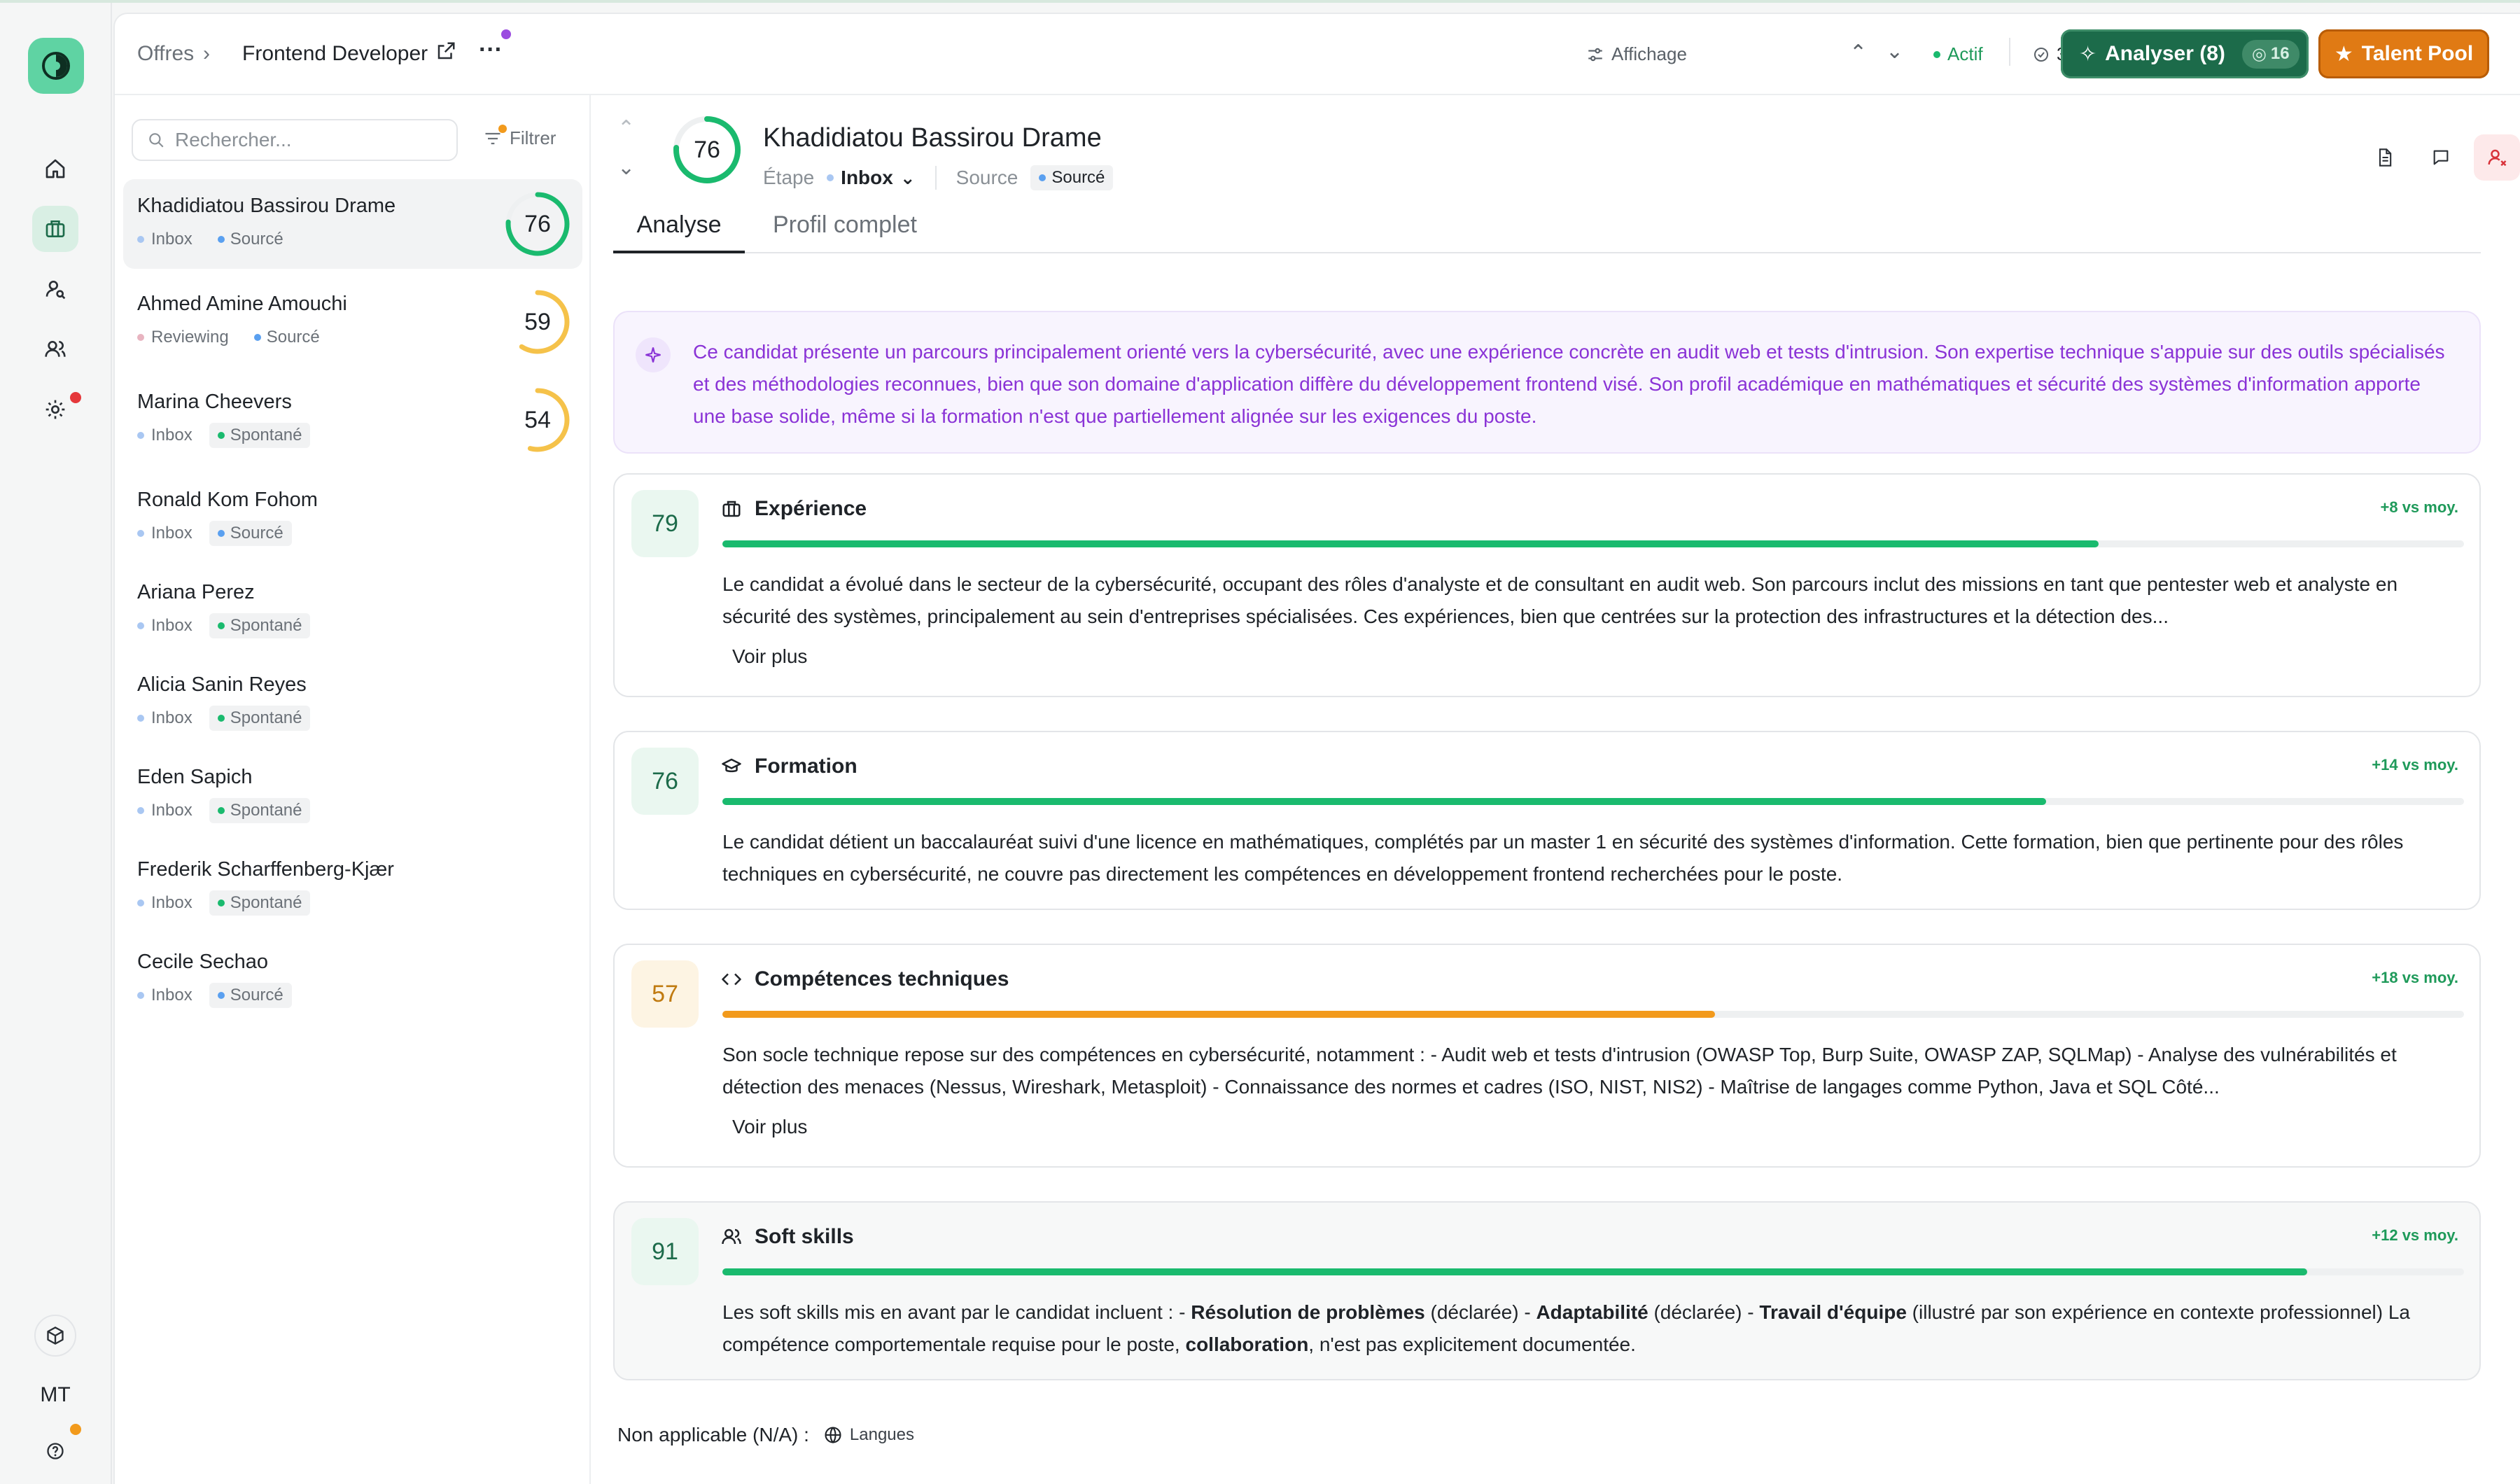  Describe the element at coordinates (2280, 53) in the screenshot. I see `credits-count: 16` at that location.